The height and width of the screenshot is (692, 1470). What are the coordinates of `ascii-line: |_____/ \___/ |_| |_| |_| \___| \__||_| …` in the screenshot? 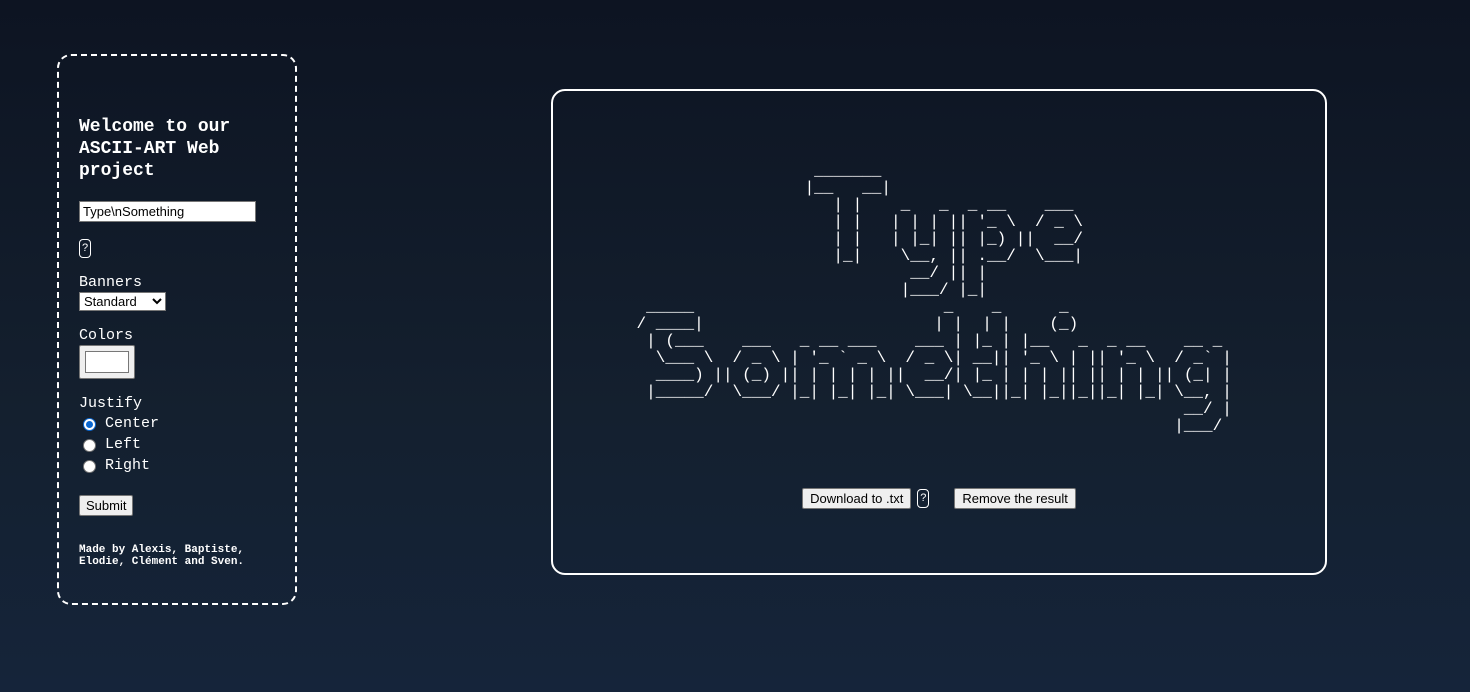 It's located at (939, 392).